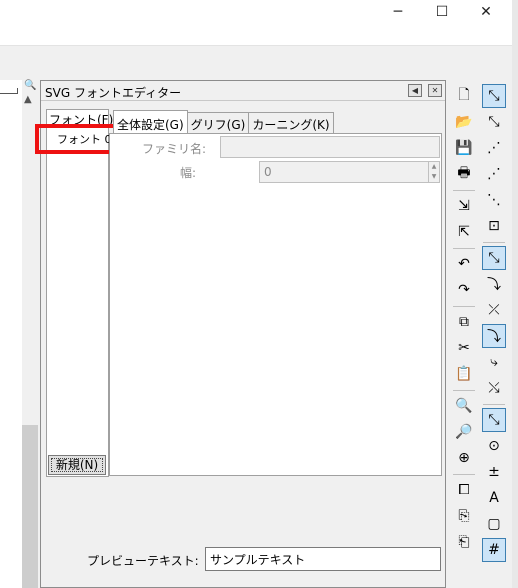 This screenshot has height=588, width=518. What do you see at coordinates (494, 498) in the screenshot?
I see `snap-text-baseline-button: A` at bounding box center [494, 498].